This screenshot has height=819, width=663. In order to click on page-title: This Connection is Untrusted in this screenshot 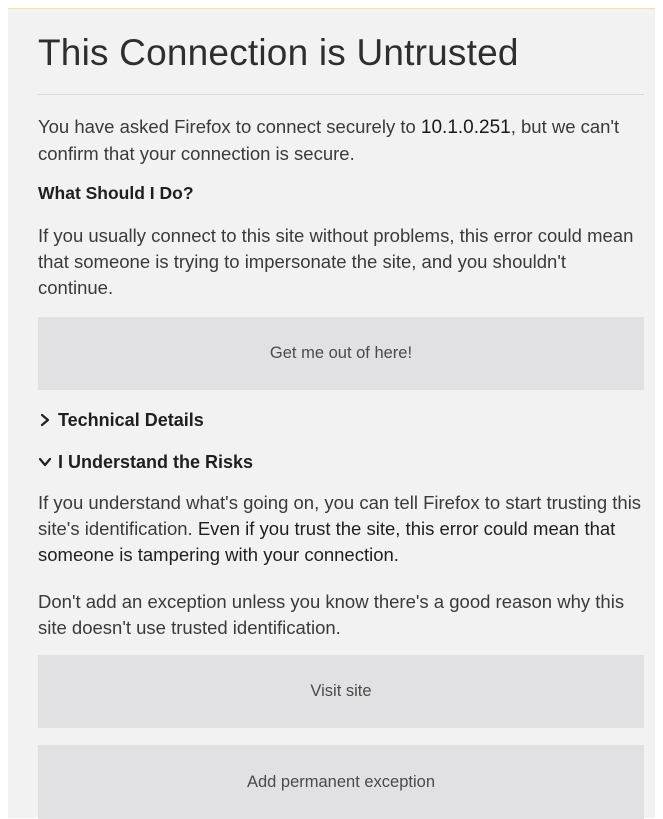, I will do `click(278, 52)`.